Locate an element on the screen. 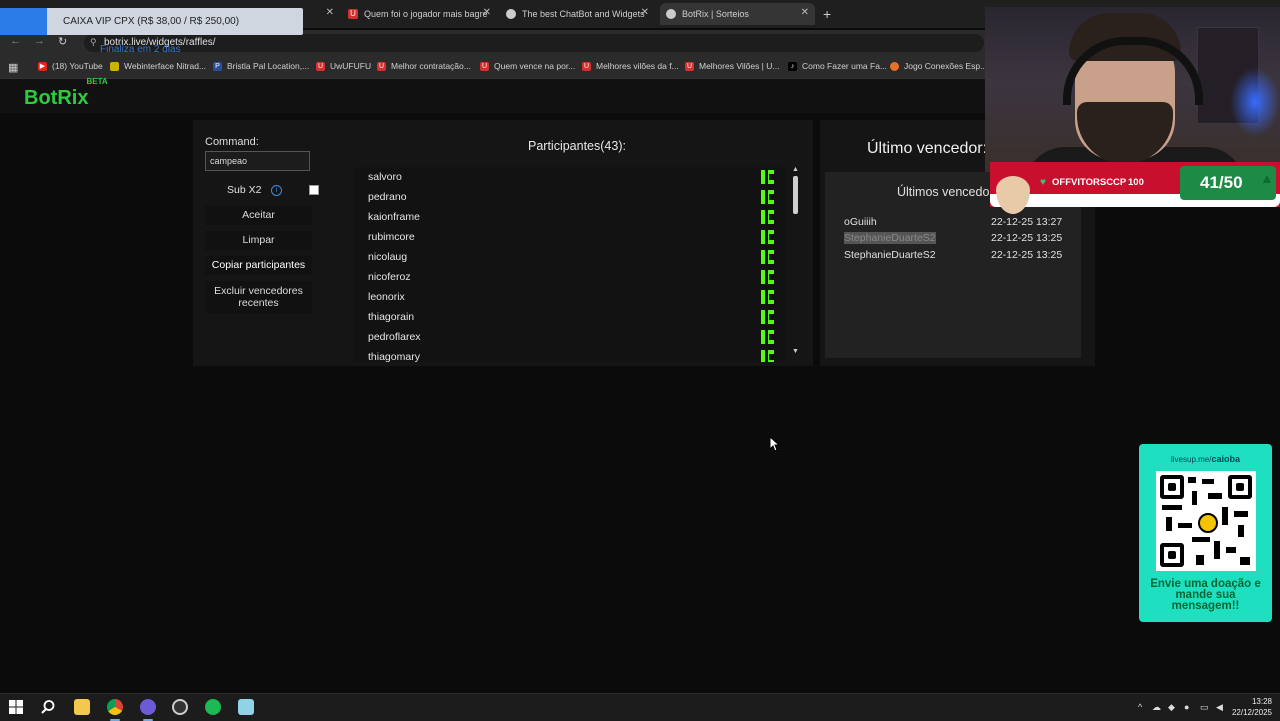 The height and width of the screenshot is (721, 1280). tab-botrix-active: BotRix | Sorteios ✕ is located at coordinates (737, 14).